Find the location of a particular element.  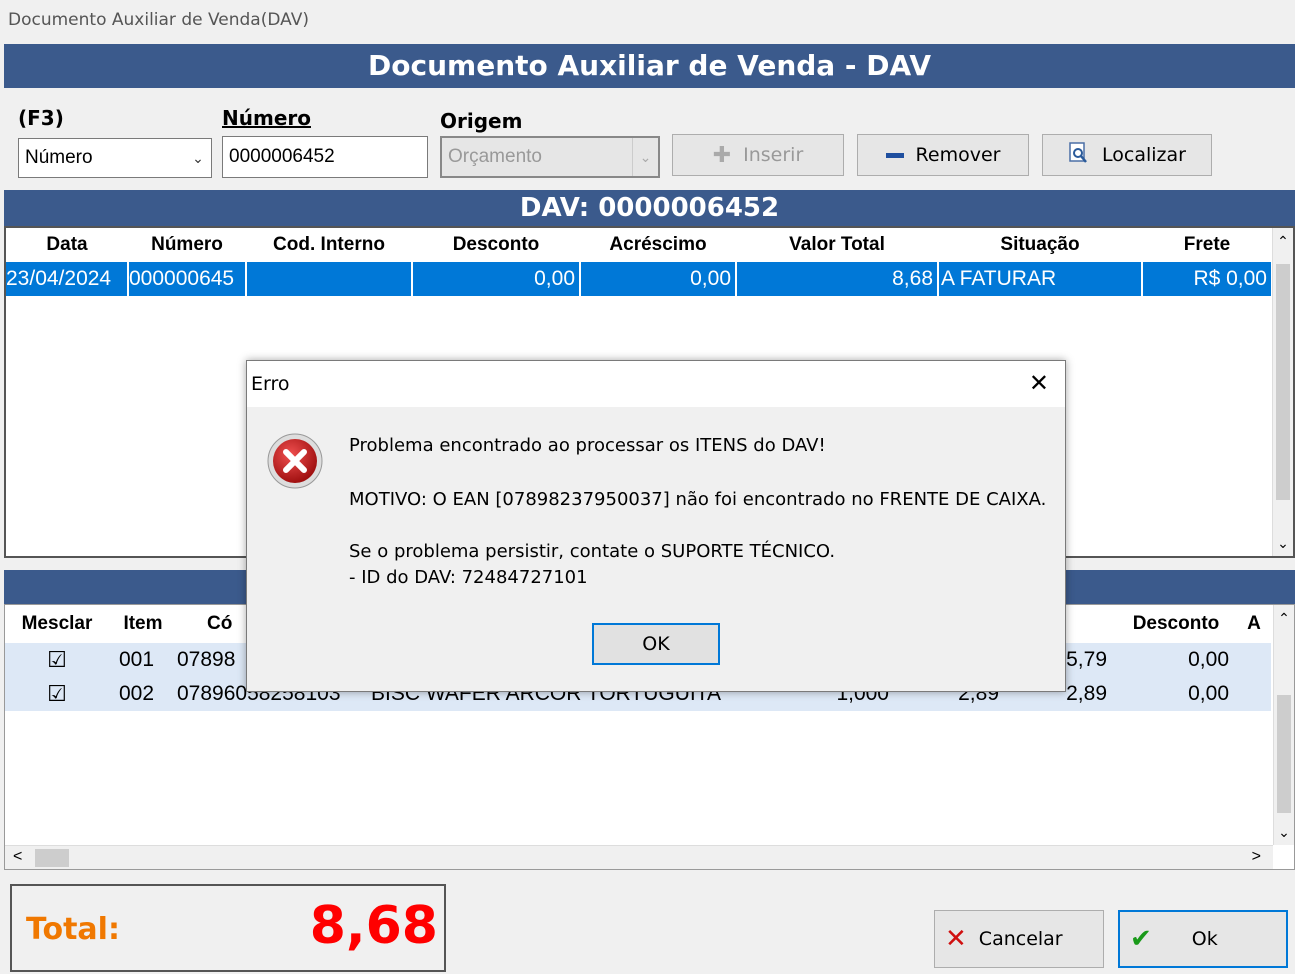

ok-button: ✔ Ok is located at coordinates (1203, 939).